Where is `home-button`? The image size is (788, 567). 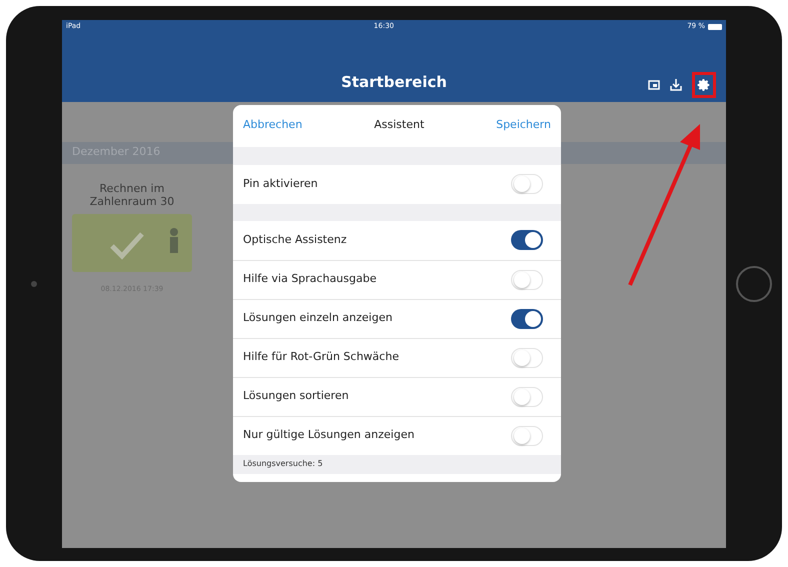 home-button is located at coordinates (754, 284).